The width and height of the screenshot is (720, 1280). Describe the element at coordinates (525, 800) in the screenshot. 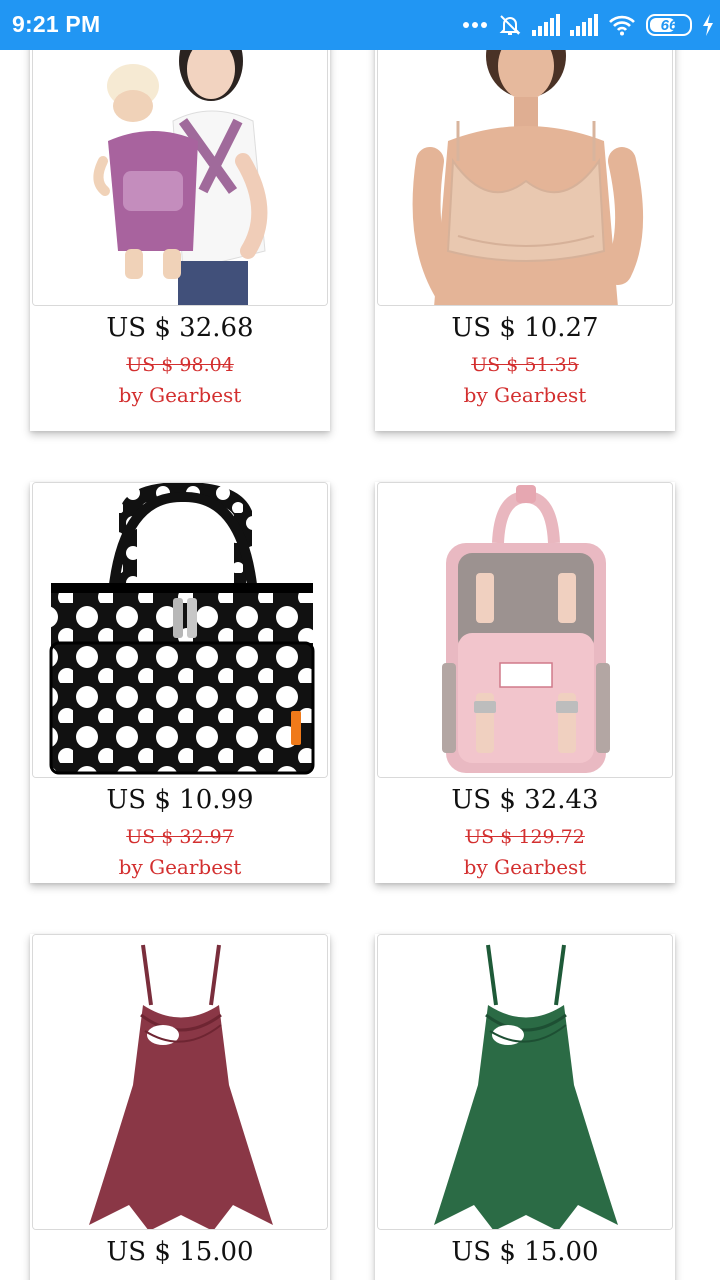

I see `product-price: US $ 32.43` at that location.